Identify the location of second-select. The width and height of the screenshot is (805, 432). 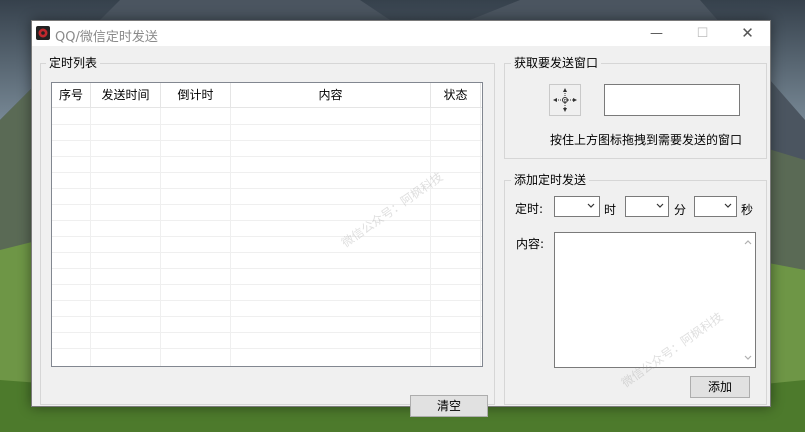
(715, 206).